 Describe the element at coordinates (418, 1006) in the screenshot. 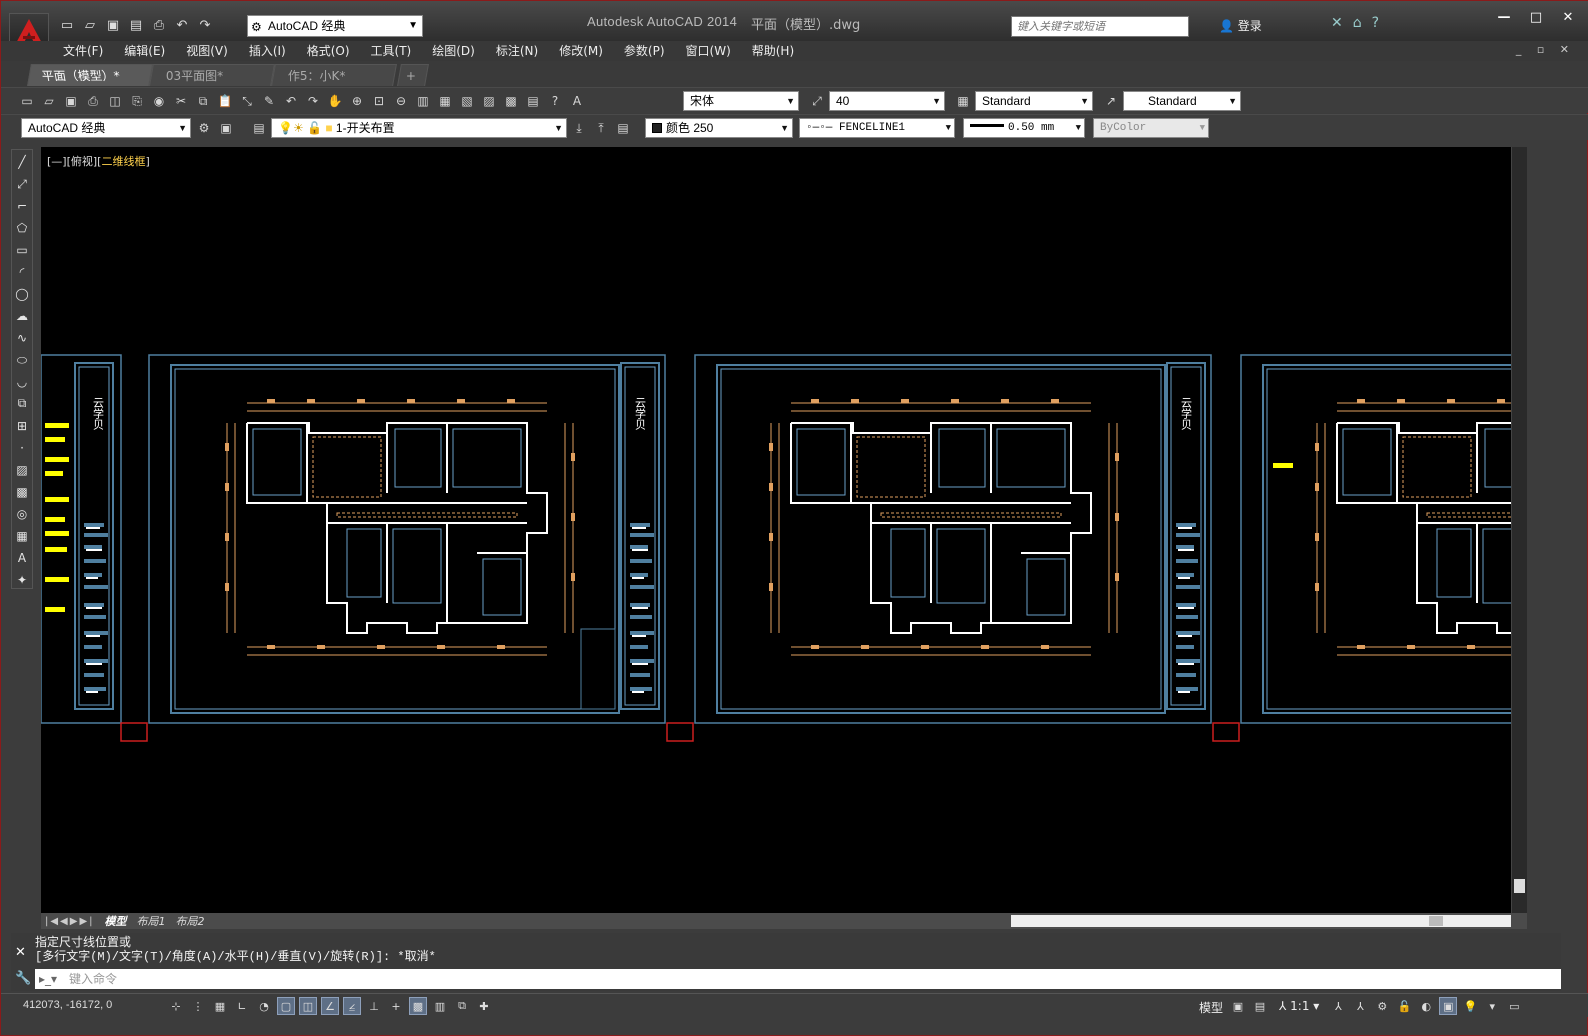

I see `transparency-icon: ▩` at that location.